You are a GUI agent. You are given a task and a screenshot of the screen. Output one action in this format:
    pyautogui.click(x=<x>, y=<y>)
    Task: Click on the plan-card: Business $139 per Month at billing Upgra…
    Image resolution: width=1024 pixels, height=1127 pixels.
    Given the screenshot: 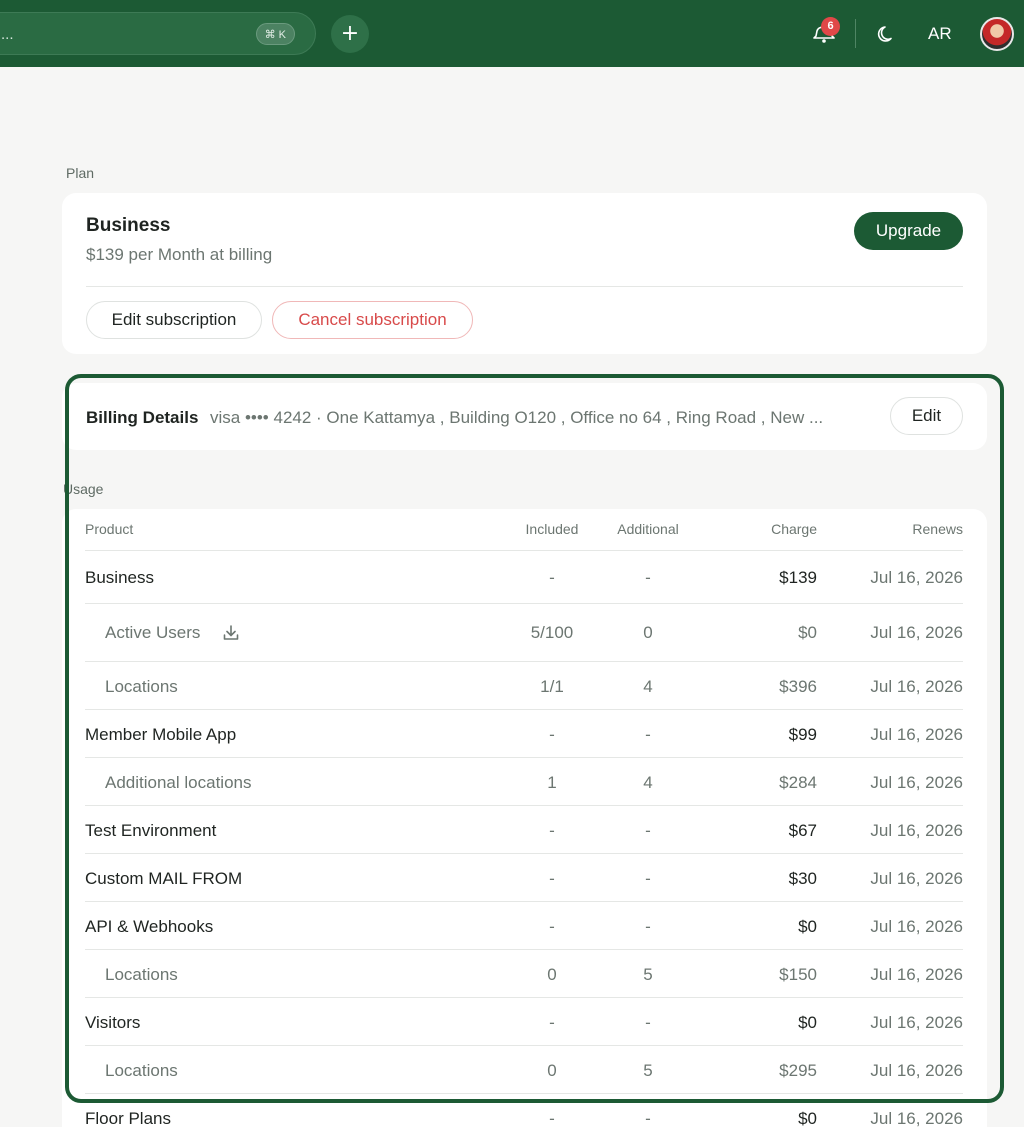 What is the action you would take?
    pyautogui.click(x=524, y=273)
    